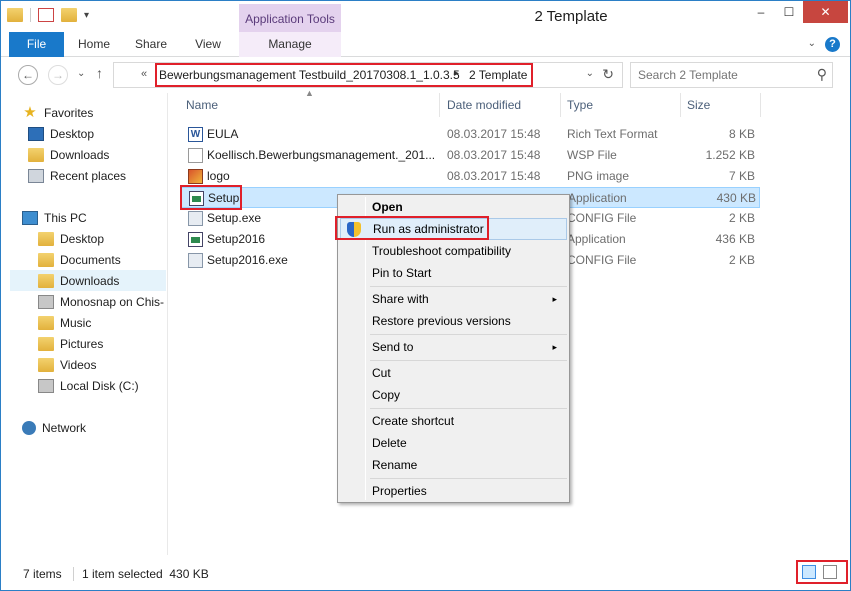 The image size is (851, 591). I want to click on menu-item-properties: Properties, so click(453, 491).